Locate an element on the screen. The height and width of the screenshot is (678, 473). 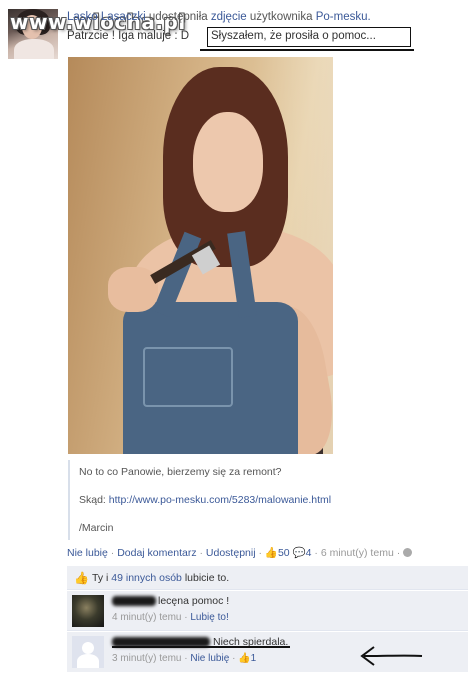
silhouette-body is located at coordinates (88, 661).